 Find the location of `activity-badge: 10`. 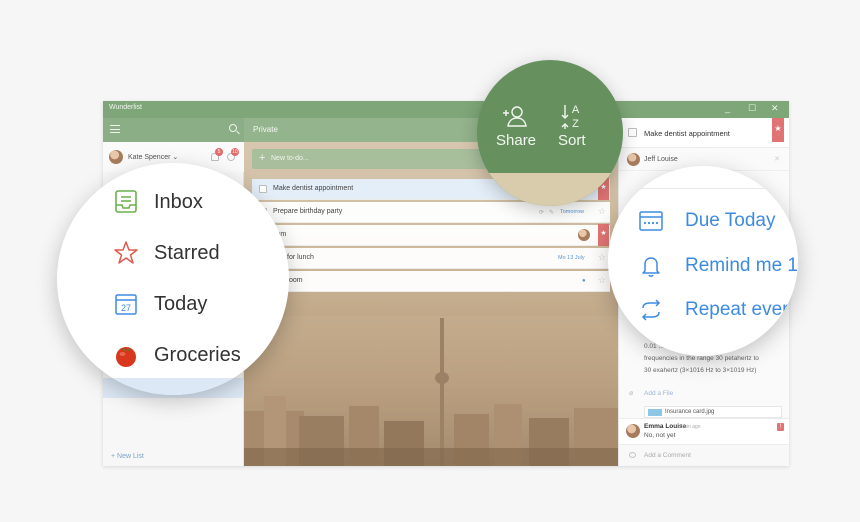

activity-badge: 10 is located at coordinates (235, 152).